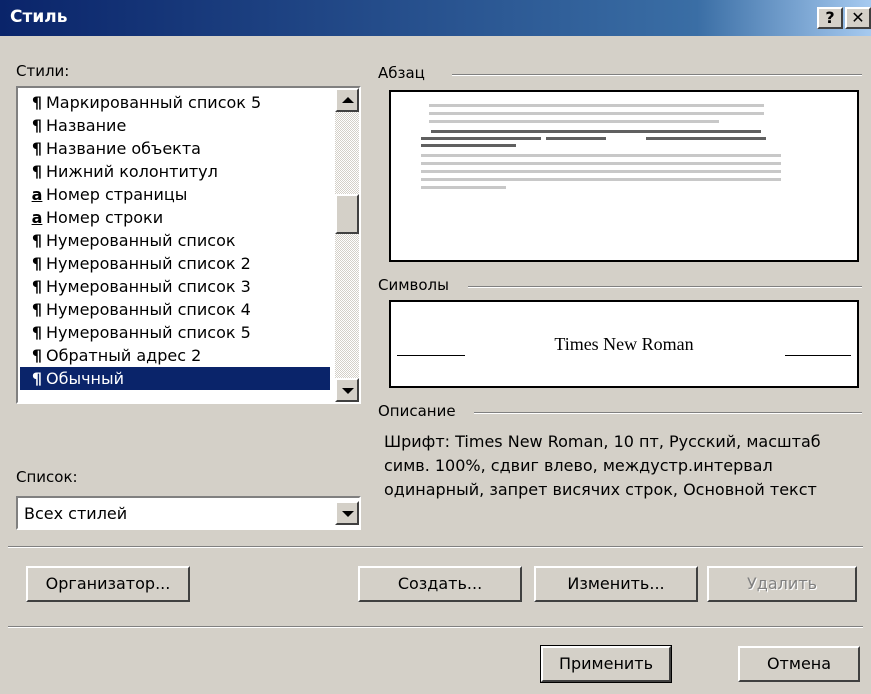  What do you see at coordinates (175, 217) in the screenshot?
I see `style-list-item: a Номер строки` at bounding box center [175, 217].